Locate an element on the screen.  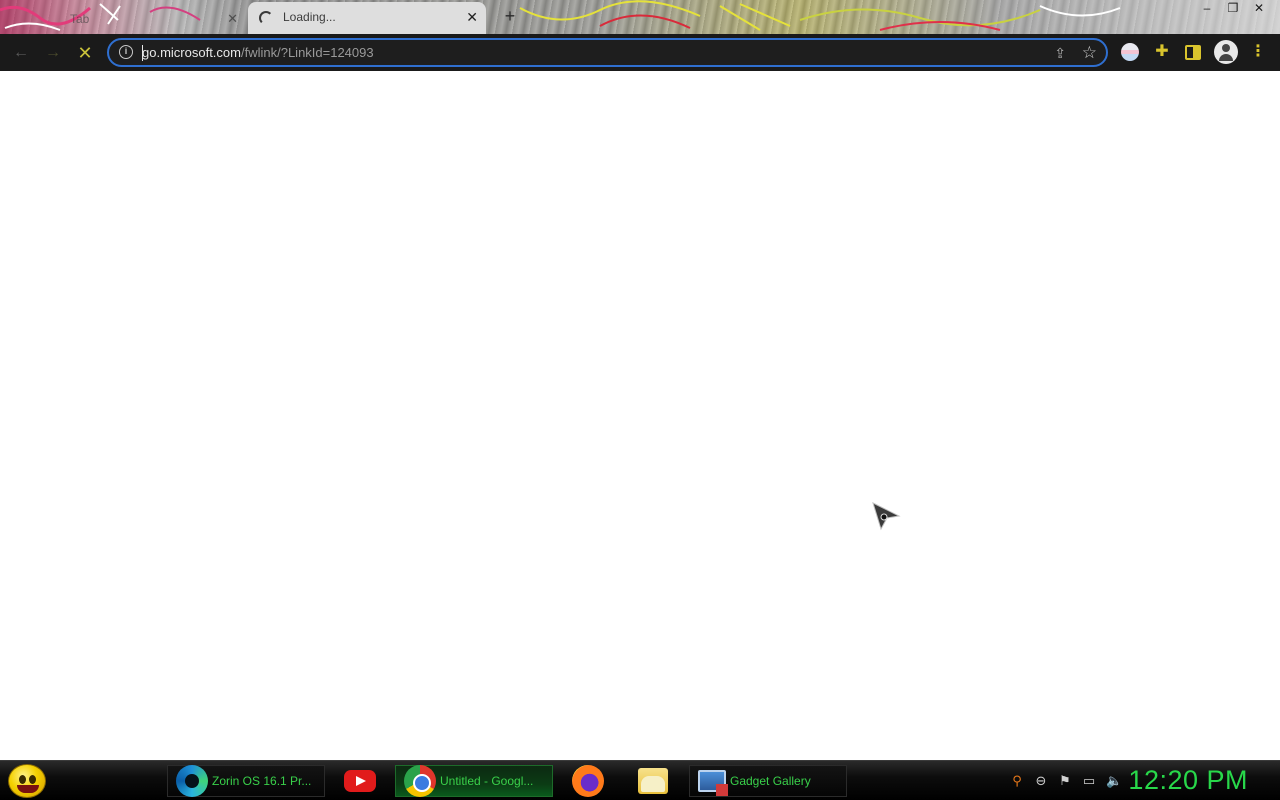
taskbar-item-firefox is located at coordinates (588, 781).